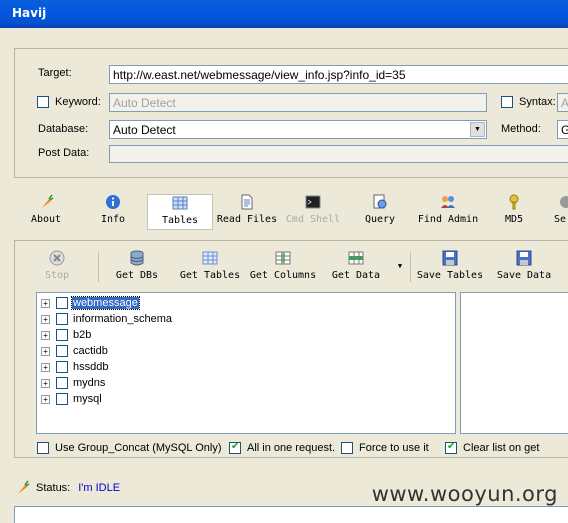 The image size is (568, 523). What do you see at coordinates (91, 367) in the screenshot?
I see `tree-item-label: hssddb` at bounding box center [91, 367].